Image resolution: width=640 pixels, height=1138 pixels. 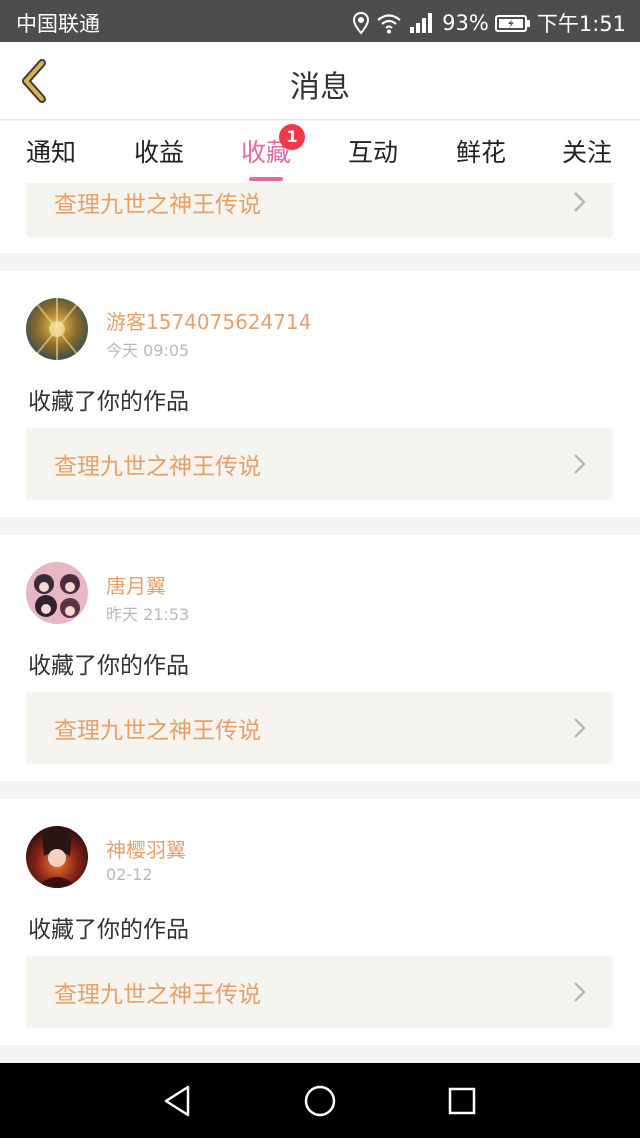 I want to click on tab-label: 互动, so click(x=373, y=152).